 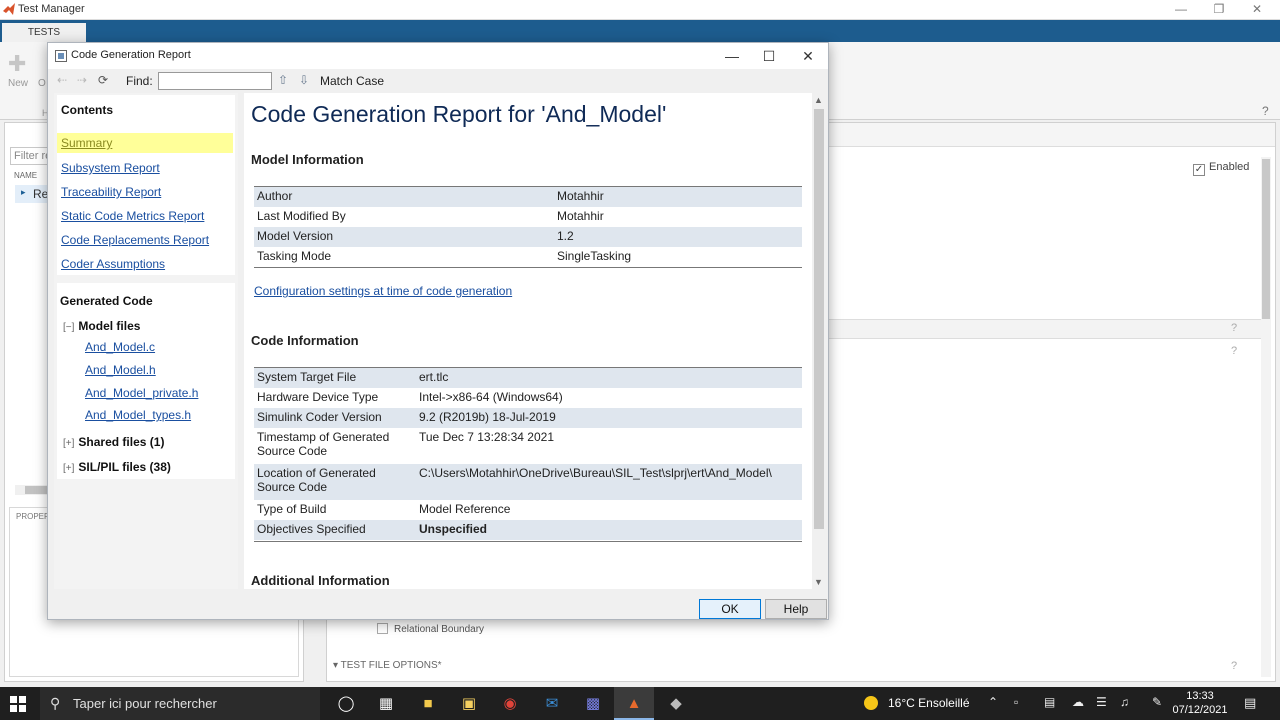 What do you see at coordinates (1199, 170) in the screenshot?
I see `checkmark-icon: ✓` at bounding box center [1199, 170].